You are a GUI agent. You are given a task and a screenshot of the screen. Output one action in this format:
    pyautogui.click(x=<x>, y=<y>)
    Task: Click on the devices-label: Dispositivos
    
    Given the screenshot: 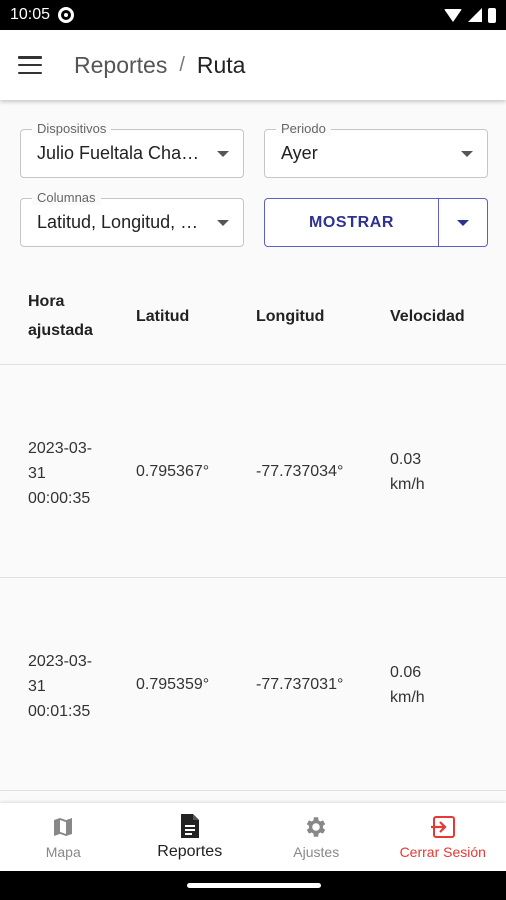 What is the action you would take?
    pyautogui.click(x=72, y=128)
    